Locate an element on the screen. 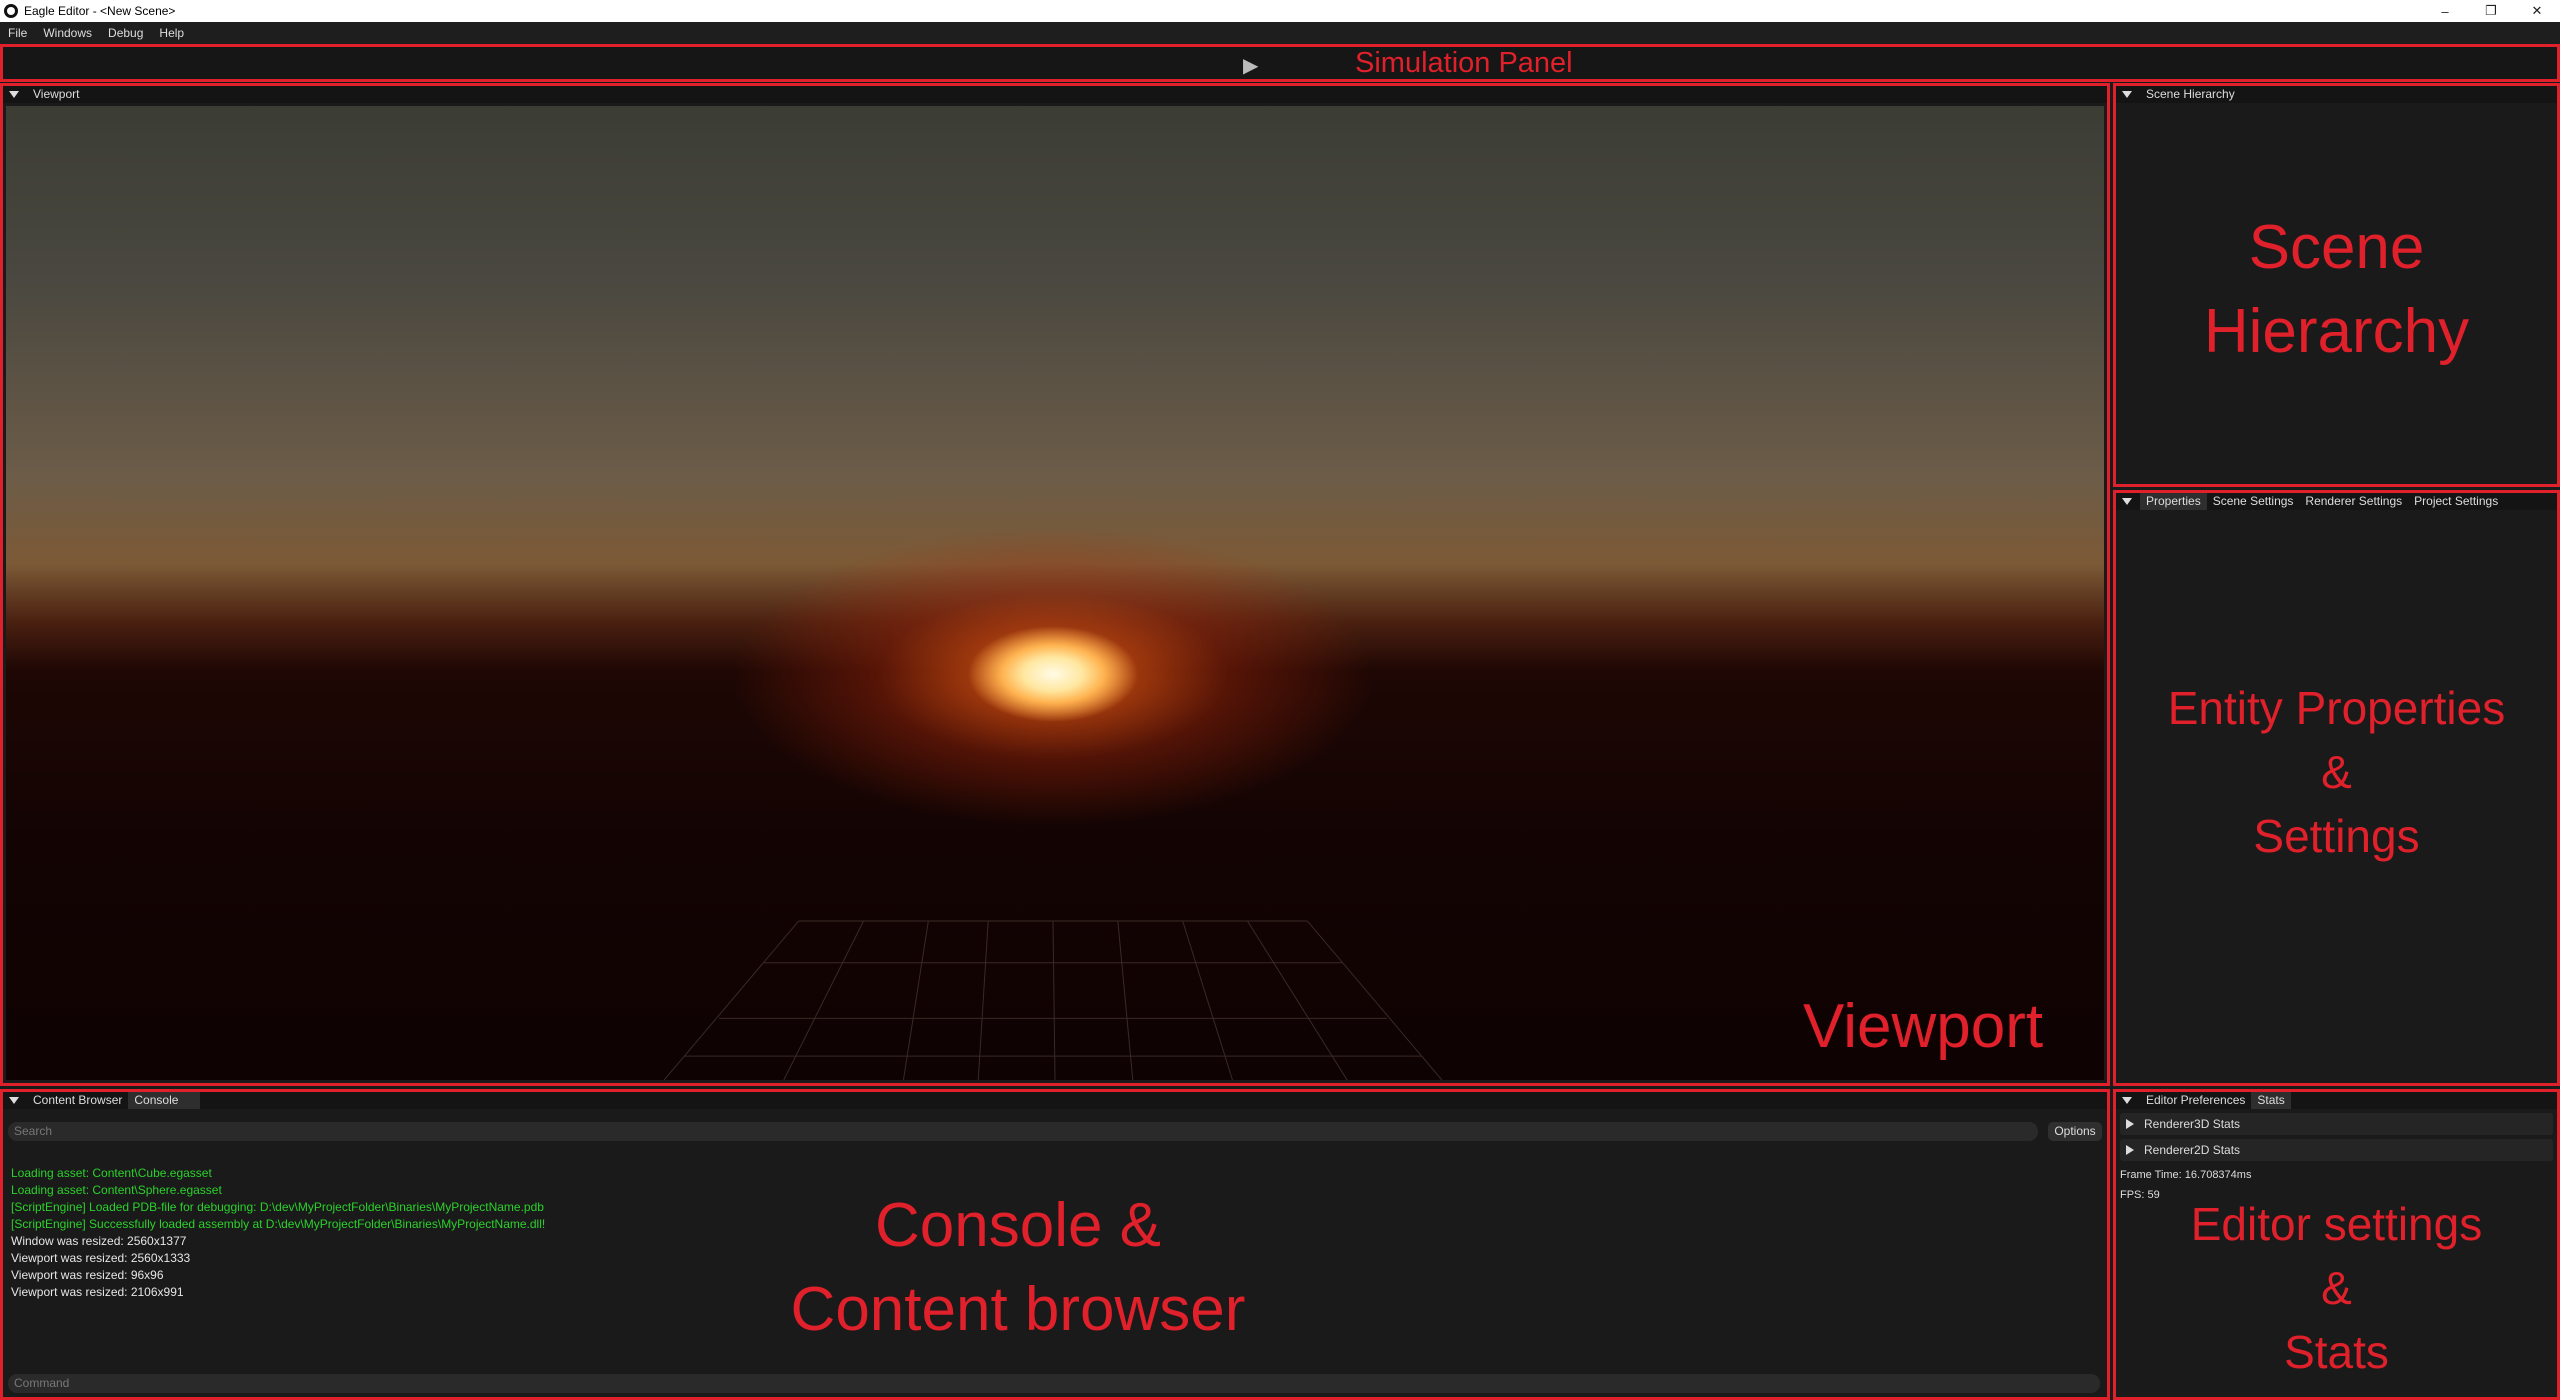  simulation-panel-label: Simulation Panel is located at coordinates (1464, 63).